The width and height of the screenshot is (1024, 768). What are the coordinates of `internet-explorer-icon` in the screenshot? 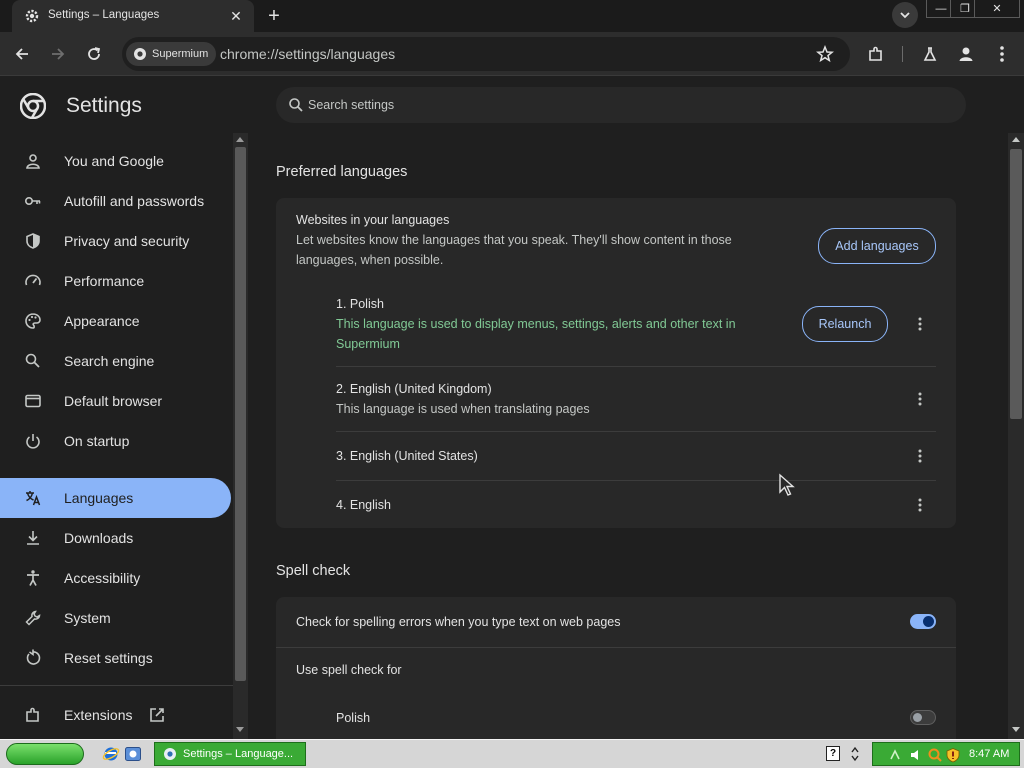 It's located at (111, 754).